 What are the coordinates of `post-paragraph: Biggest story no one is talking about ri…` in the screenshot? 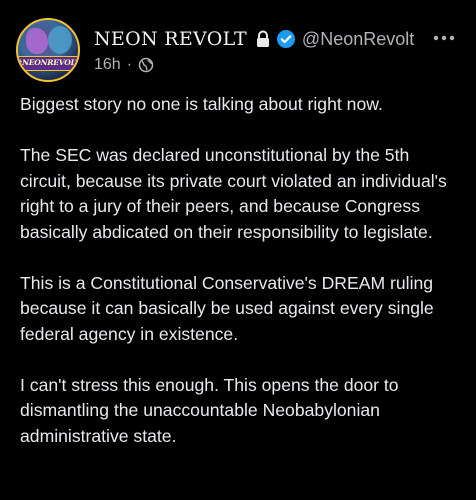 It's located at (201, 104).